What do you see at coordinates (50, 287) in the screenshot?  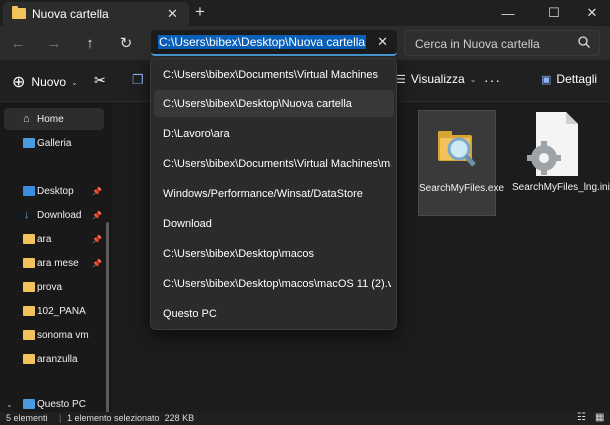 I see `sidebar-item-label: prova` at bounding box center [50, 287].